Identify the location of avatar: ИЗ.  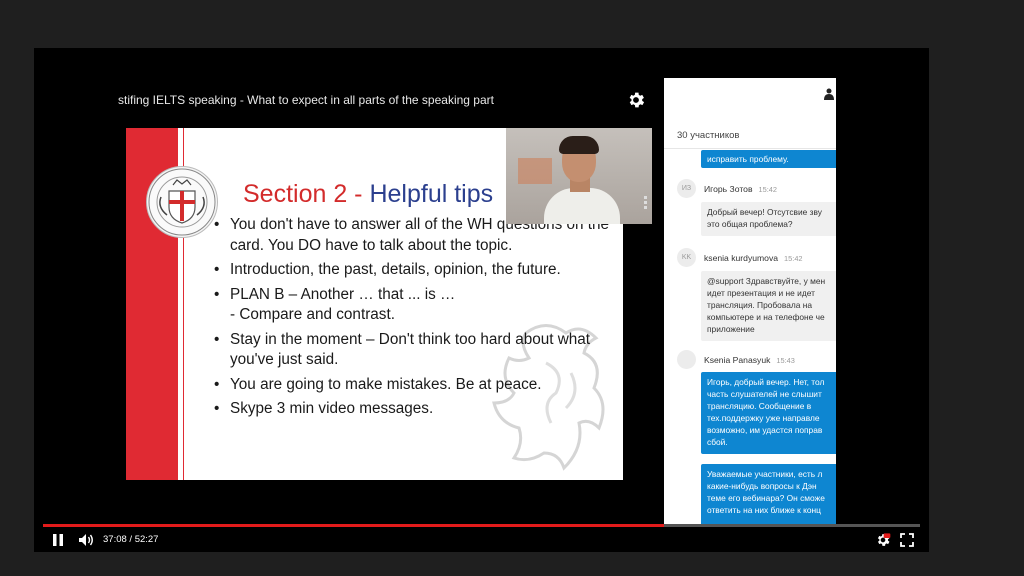
(686, 188).